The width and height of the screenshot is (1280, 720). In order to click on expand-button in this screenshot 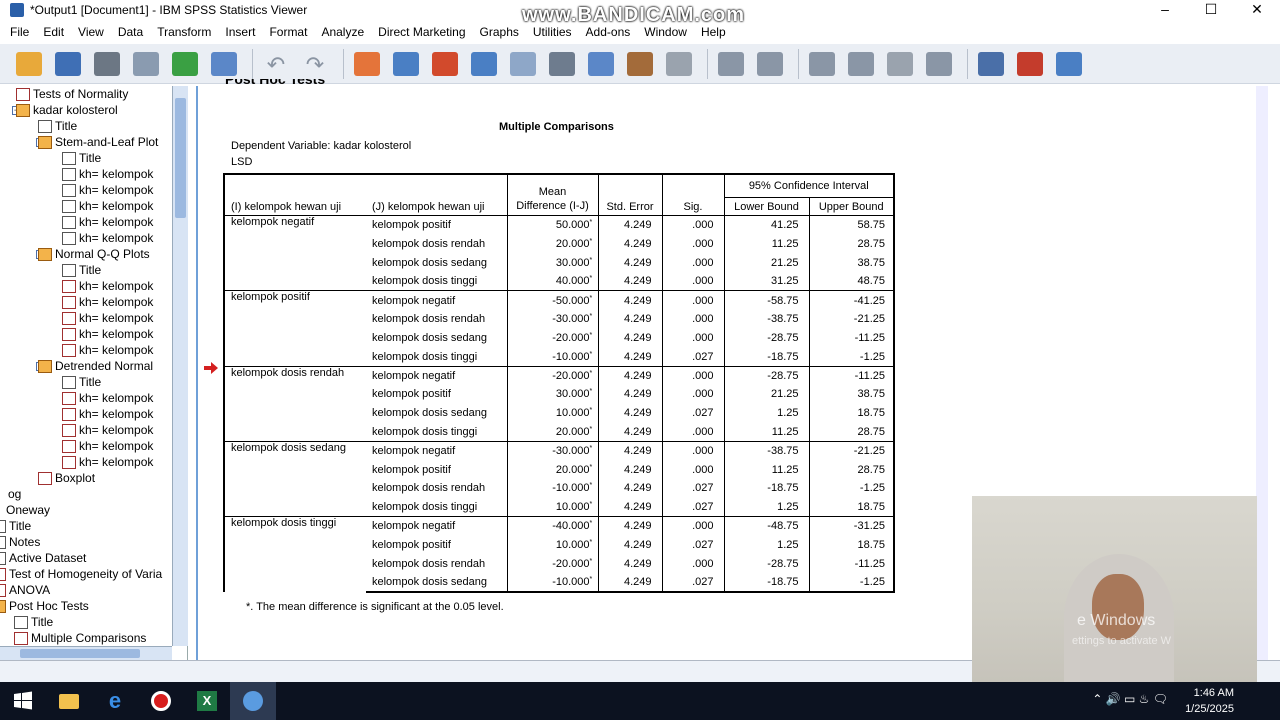, I will do `click(822, 64)`.